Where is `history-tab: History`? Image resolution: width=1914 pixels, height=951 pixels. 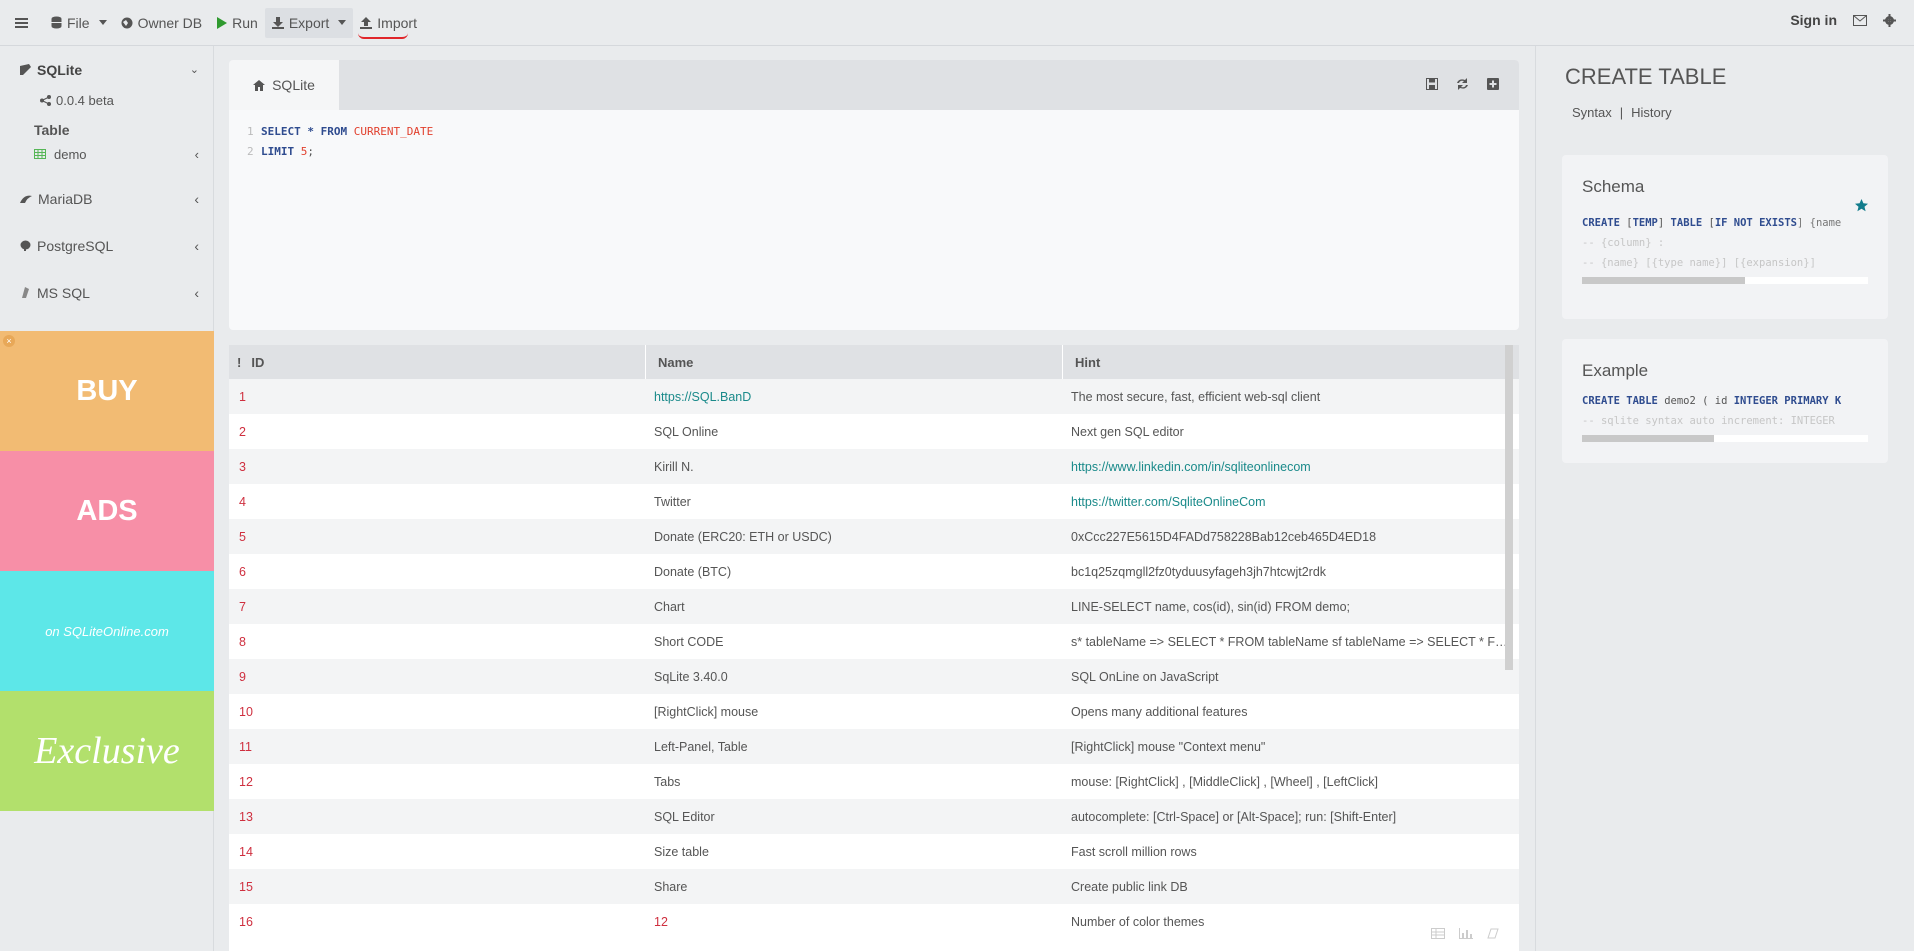
history-tab: History is located at coordinates (1651, 112).